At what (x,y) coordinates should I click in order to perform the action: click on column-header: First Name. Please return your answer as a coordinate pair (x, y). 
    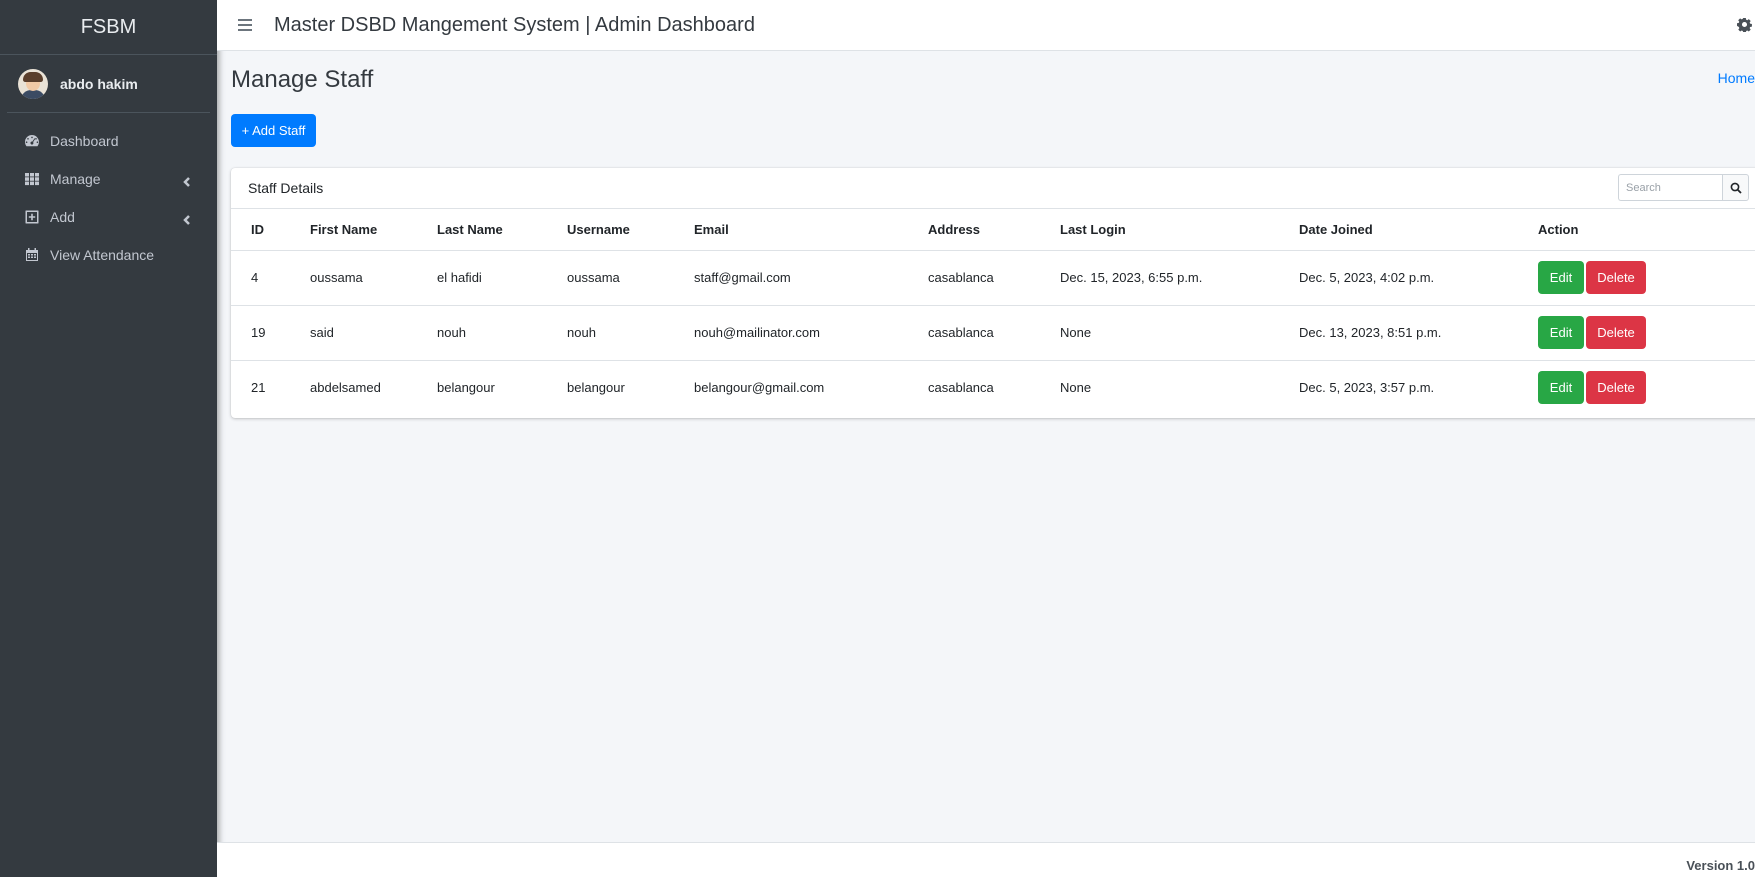
    Looking at the image, I should click on (373, 230).